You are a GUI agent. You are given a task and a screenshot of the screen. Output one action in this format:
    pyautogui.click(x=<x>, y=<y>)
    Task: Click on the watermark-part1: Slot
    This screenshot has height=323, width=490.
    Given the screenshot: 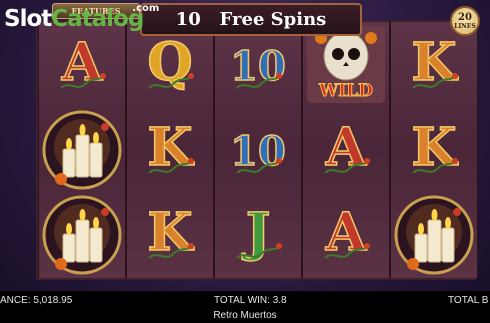 What is the action you would take?
    pyautogui.click(x=28, y=19)
    